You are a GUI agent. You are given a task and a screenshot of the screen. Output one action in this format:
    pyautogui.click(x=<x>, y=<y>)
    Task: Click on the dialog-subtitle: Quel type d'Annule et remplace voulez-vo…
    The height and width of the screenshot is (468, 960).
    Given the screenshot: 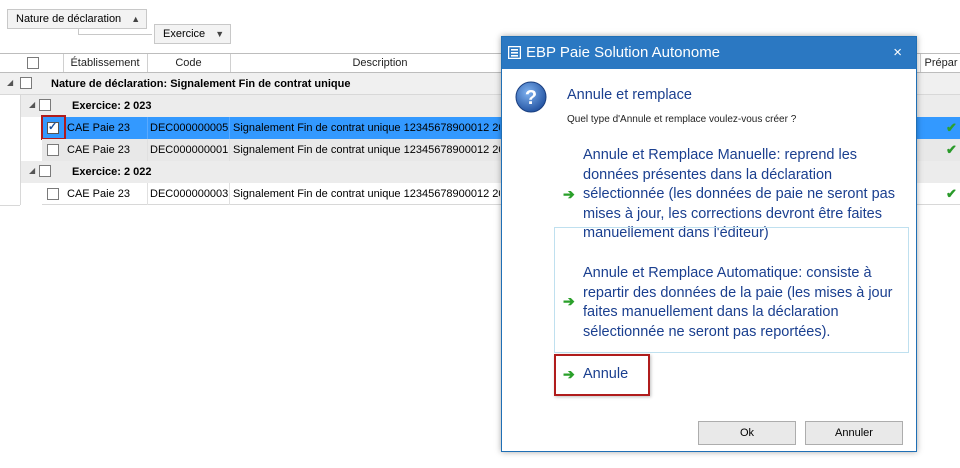 What is the action you would take?
    pyautogui.click(x=682, y=119)
    